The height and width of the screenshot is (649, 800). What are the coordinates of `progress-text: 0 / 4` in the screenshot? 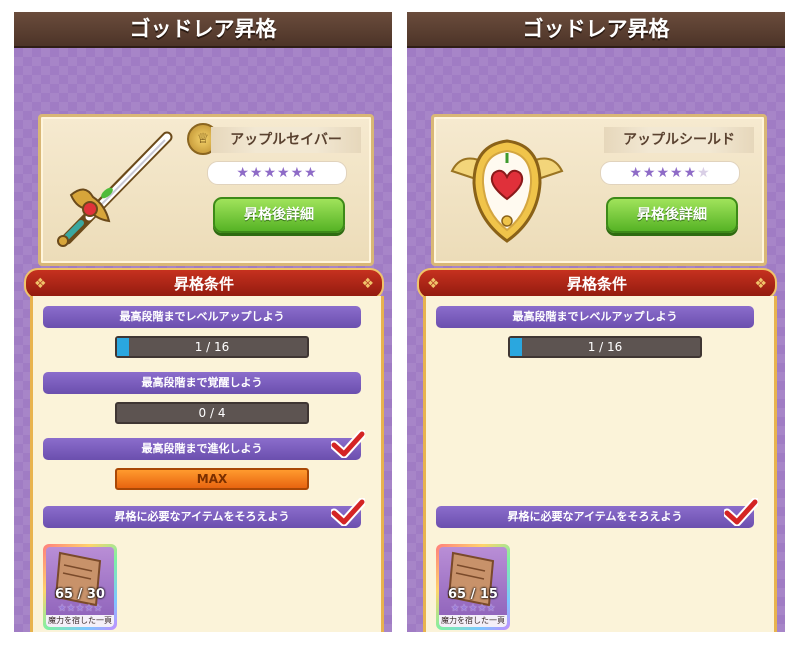 It's located at (212, 413).